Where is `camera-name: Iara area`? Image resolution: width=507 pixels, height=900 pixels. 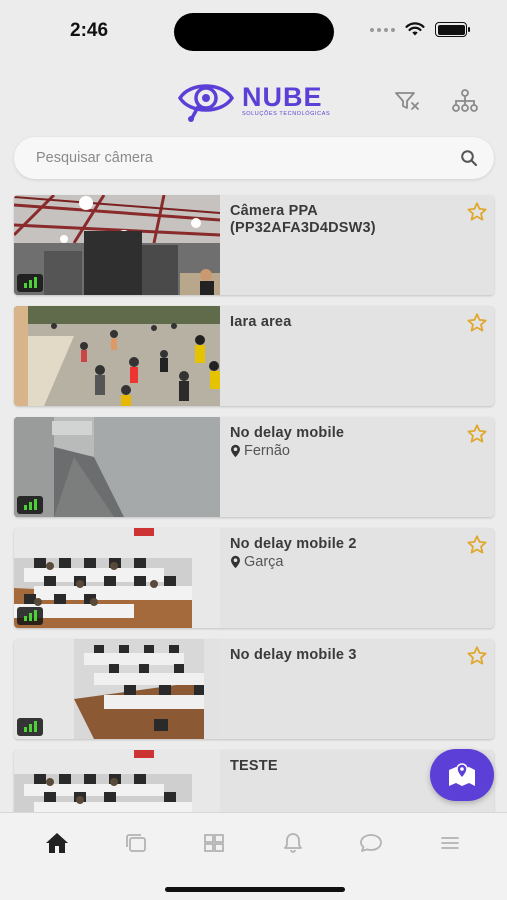
camera-name: Iara area is located at coordinates (261, 322).